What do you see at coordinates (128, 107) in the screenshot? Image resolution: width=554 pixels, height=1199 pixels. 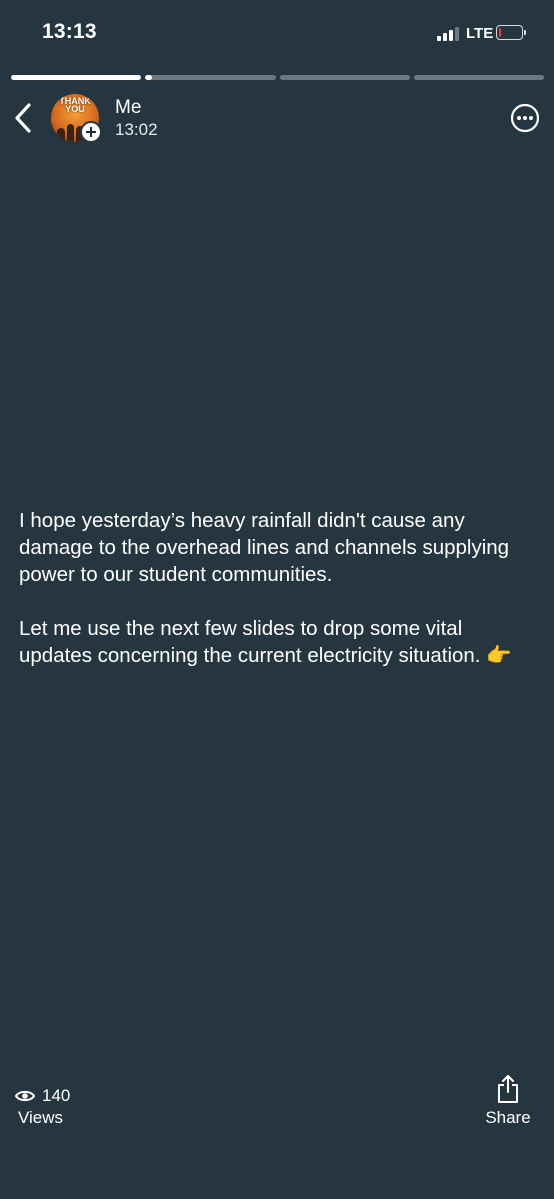 I see `author-name: Me` at bounding box center [128, 107].